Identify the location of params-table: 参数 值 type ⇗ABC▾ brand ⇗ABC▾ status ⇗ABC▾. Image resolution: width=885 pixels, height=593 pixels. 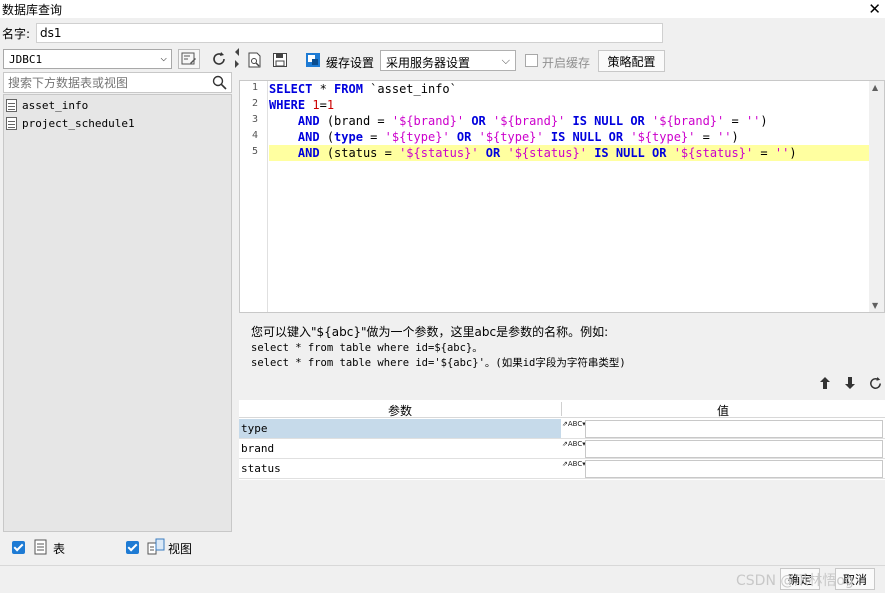
(562, 440).